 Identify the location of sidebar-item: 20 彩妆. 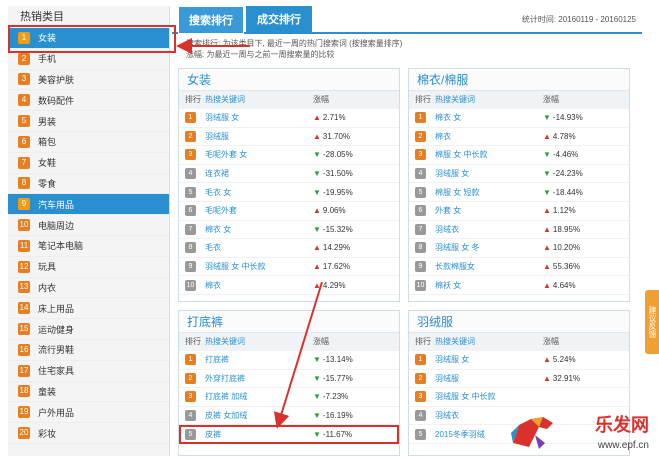
(88, 433).